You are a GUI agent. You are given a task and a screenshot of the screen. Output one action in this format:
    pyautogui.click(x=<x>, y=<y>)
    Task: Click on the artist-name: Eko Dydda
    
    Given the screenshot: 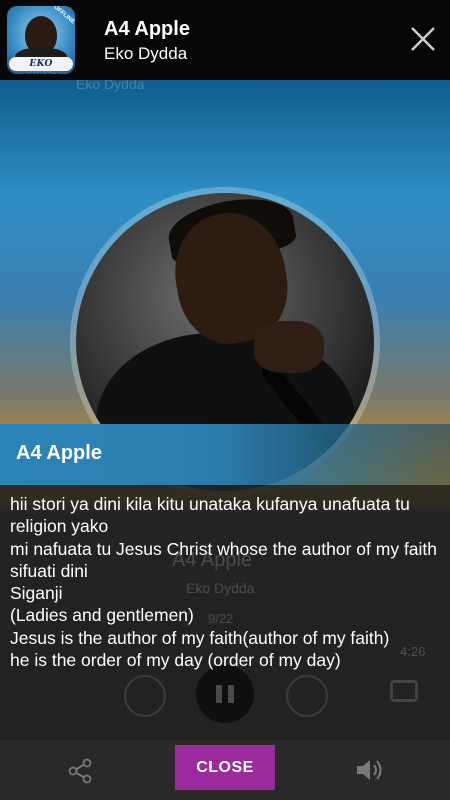 What is the action you would take?
    pyautogui.click(x=146, y=53)
    